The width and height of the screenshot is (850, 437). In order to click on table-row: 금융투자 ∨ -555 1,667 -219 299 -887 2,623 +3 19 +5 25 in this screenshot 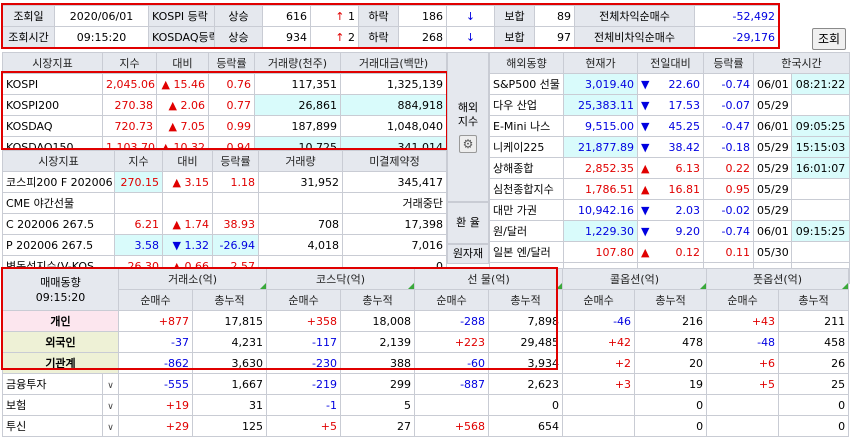, I will do `click(426, 384)`.